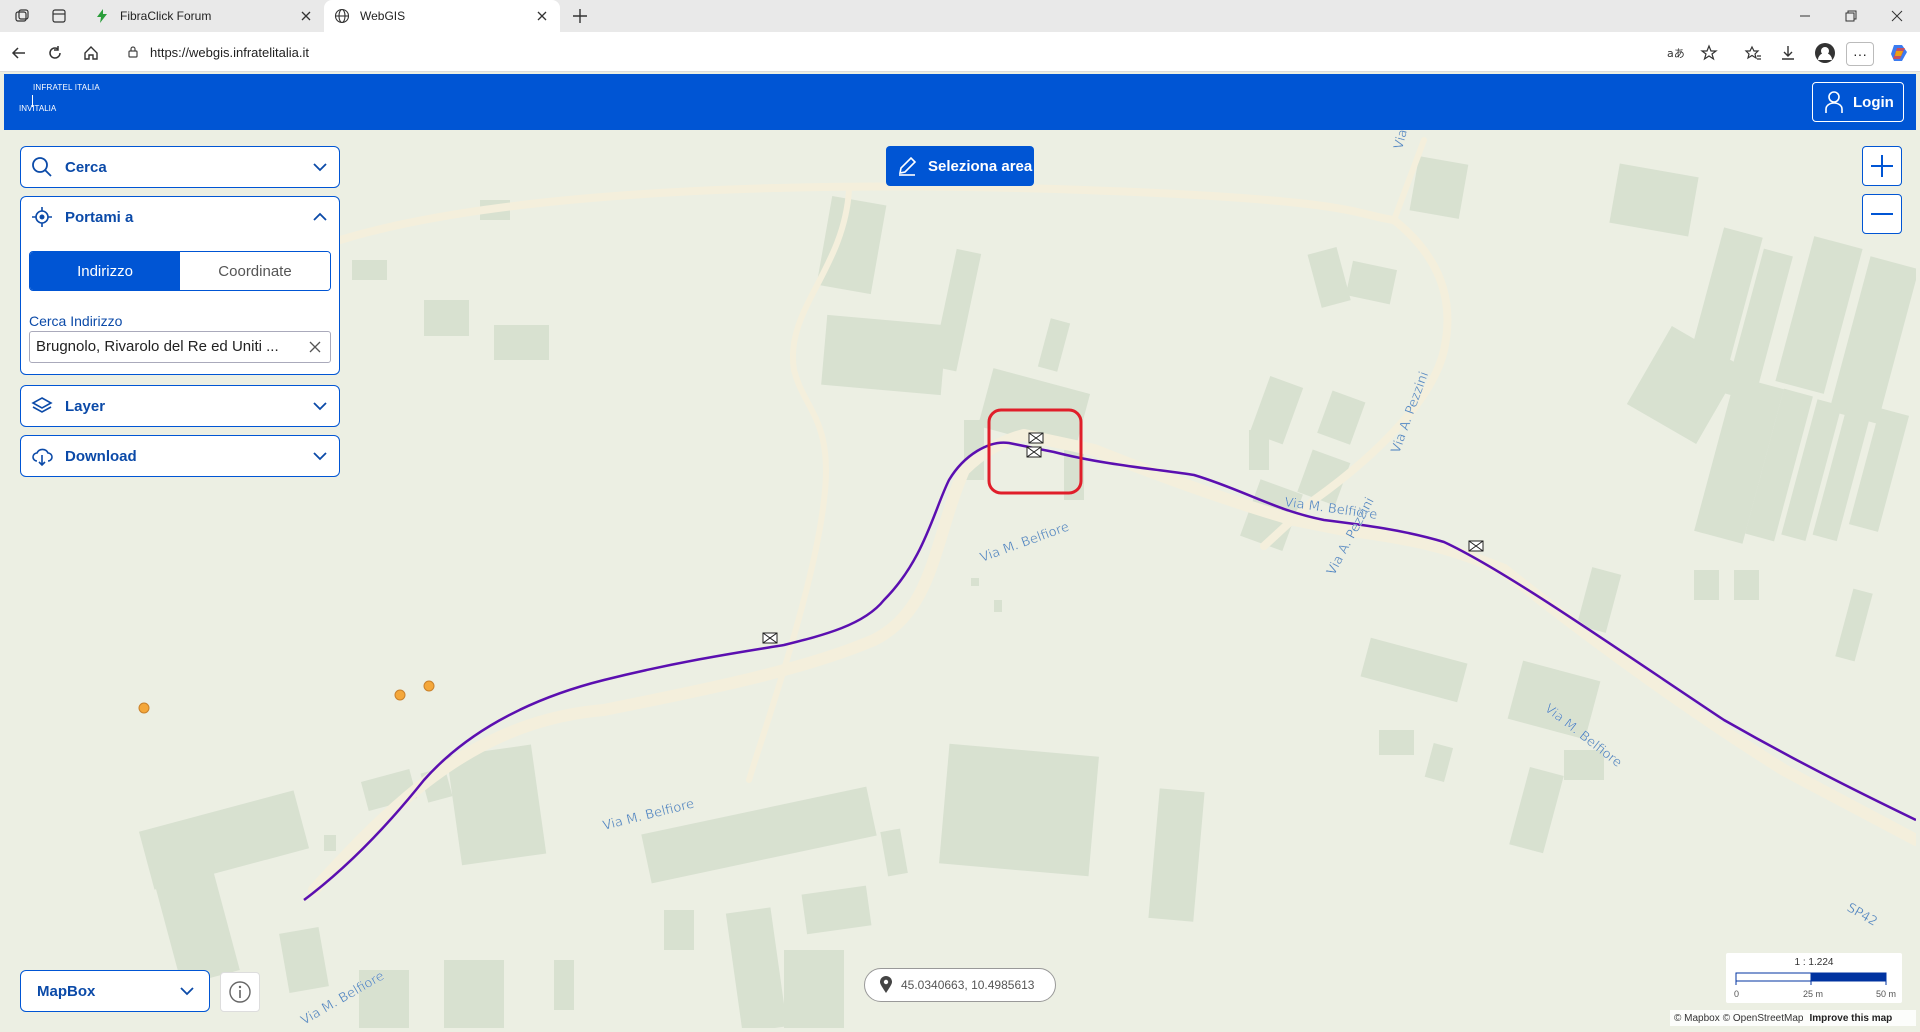 Image resolution: width=1920 pixels, height=1032 pixels. What do you see at coordinates (1763, 1018) in the screenshot?
I see `attrib-osm: © OpenStreetMap` at bounding box center [1763, 1018].